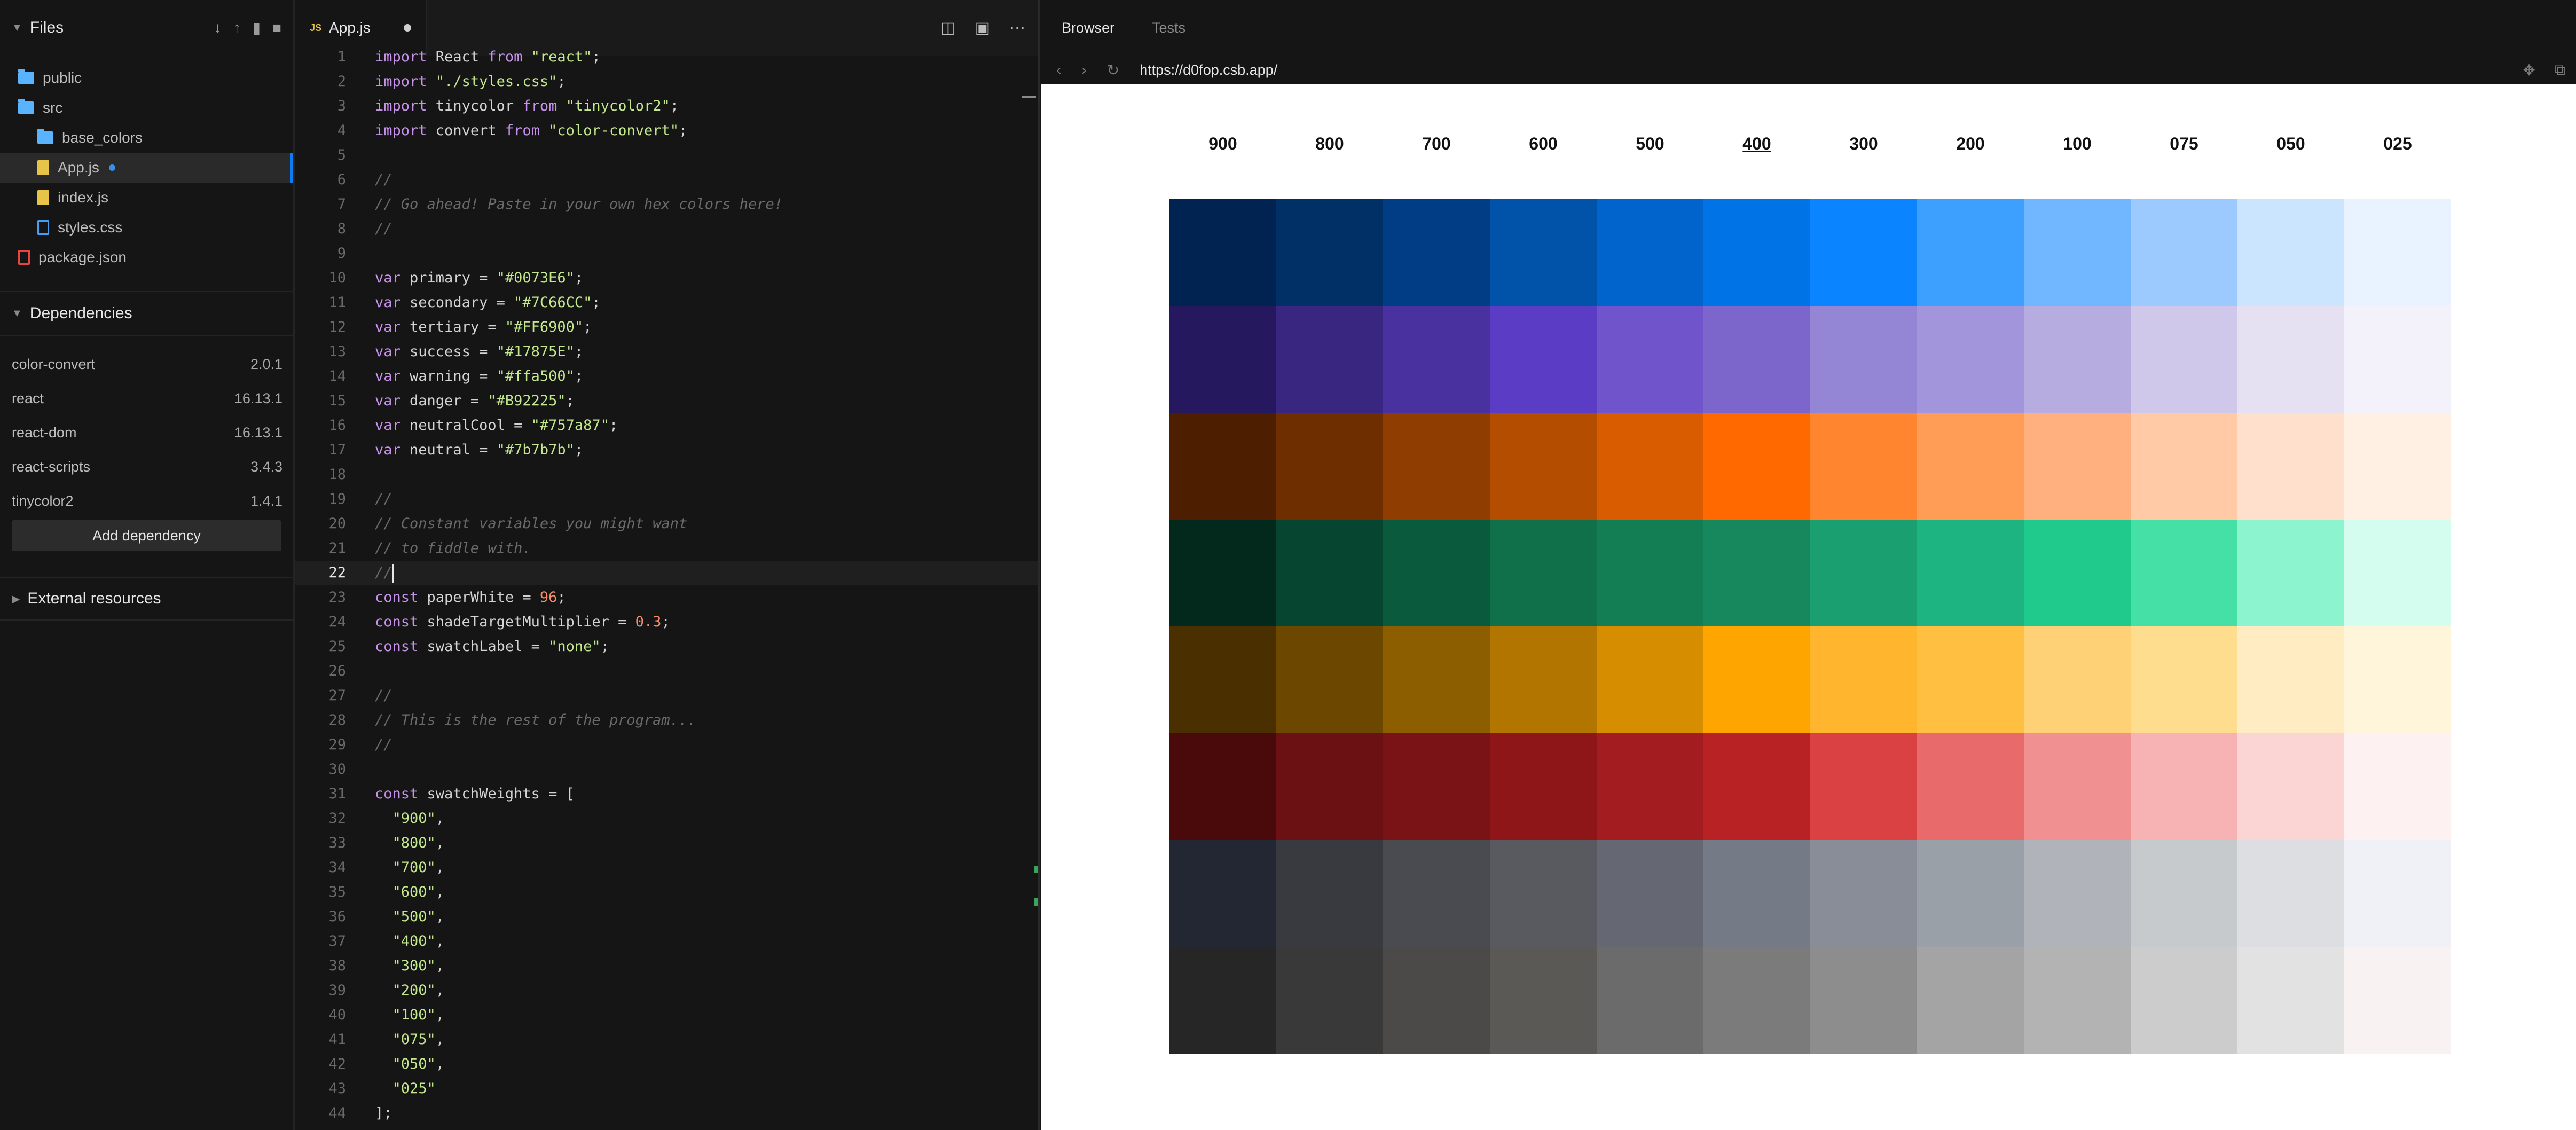 The height and width of the screenshot is (1130, 2576). What do you see at coordinates (666, 548) in the screenshot?
I see `code-line: 21 // to fiddle with.` at bounding box center [666, 548].